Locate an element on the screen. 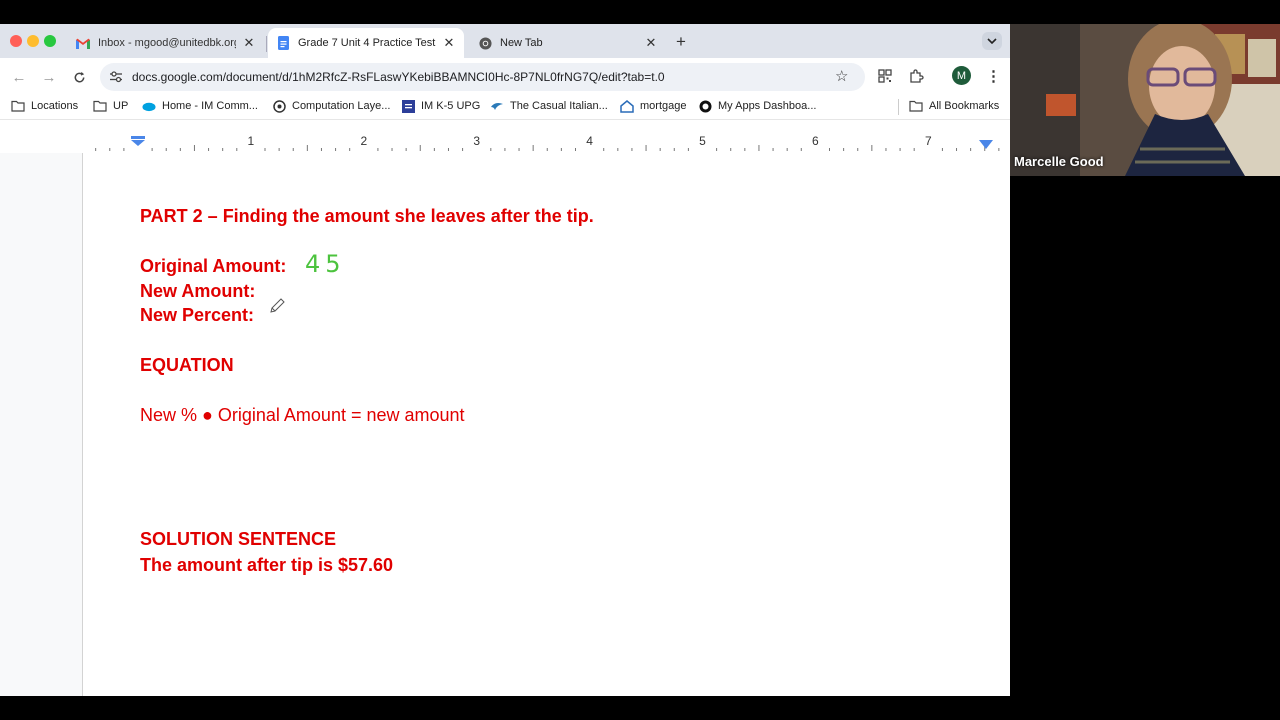 Image resolution: width=1280 pixels, height=720 pixels. tab-divider is located at coordinates (266, 44).